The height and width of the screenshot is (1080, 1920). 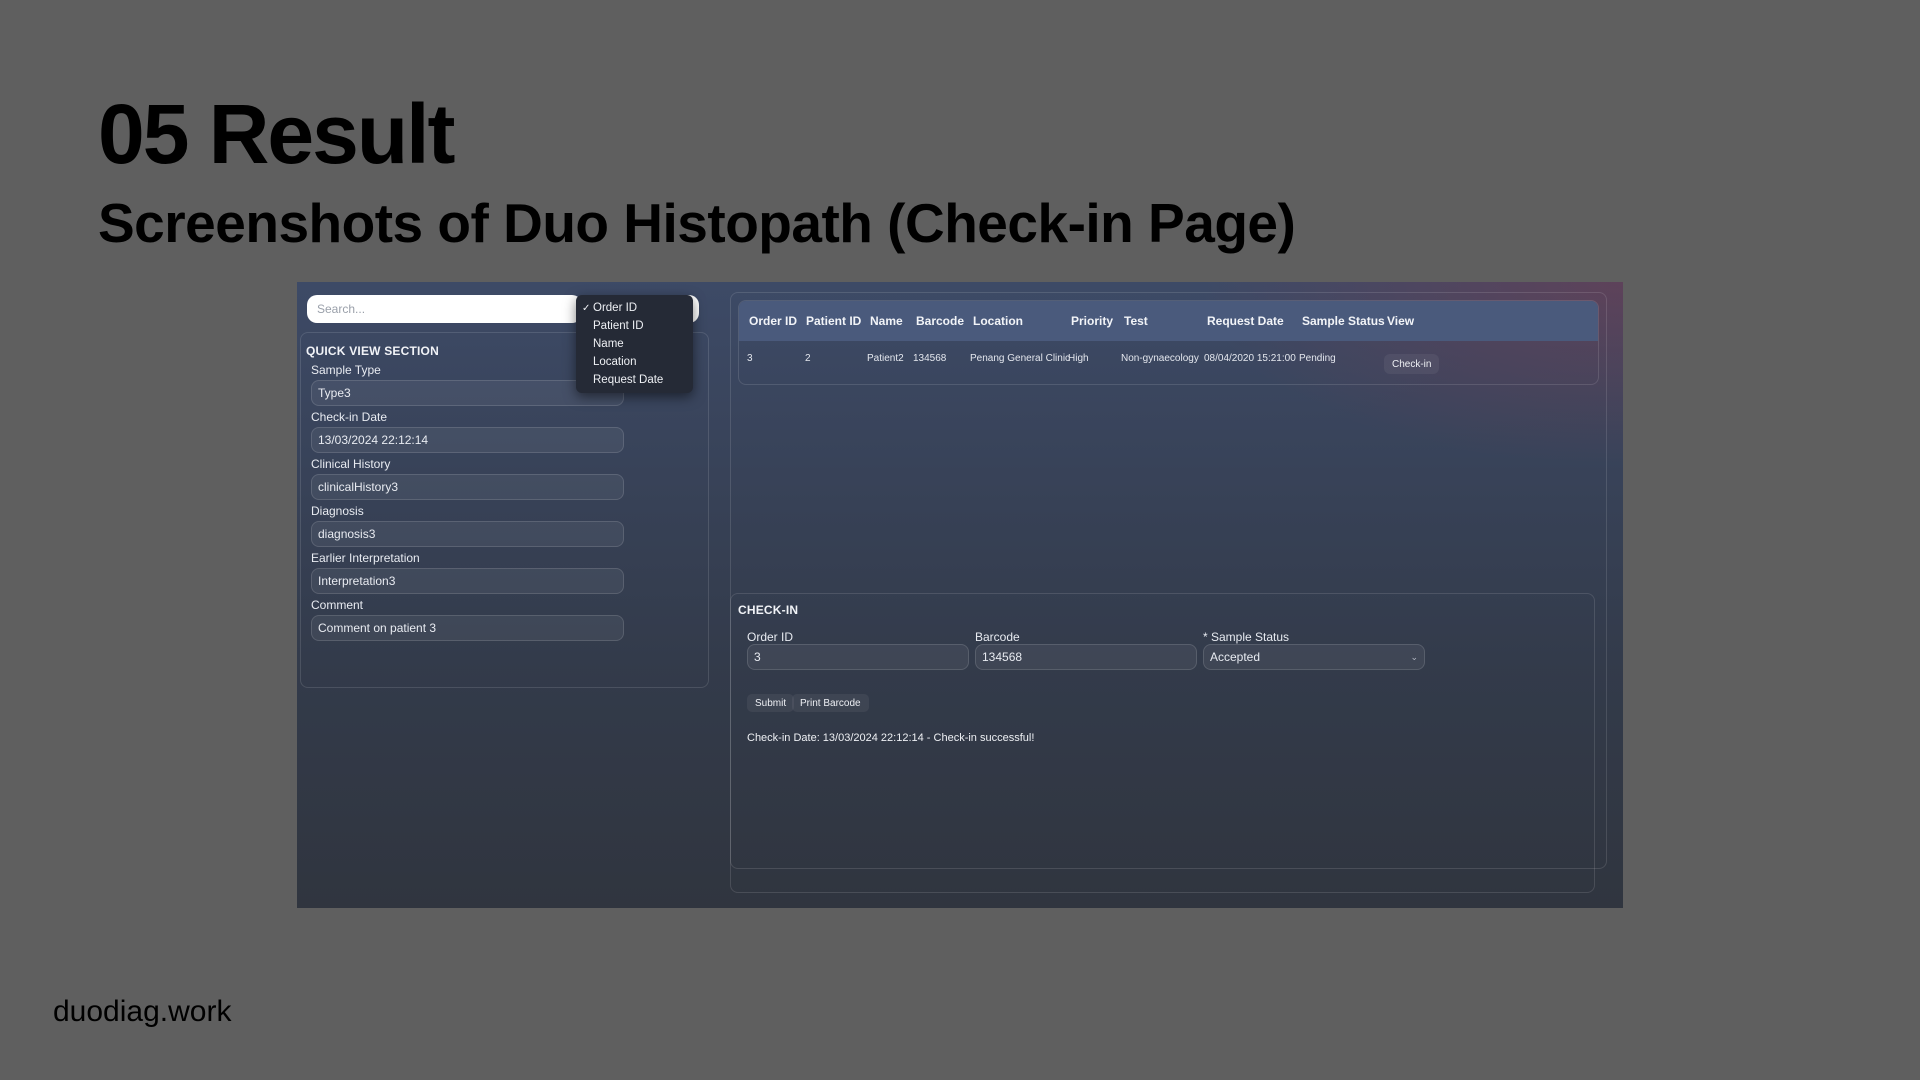 I want to click on chevron-down-icon: ⌄, so click(x=1414, y=656).